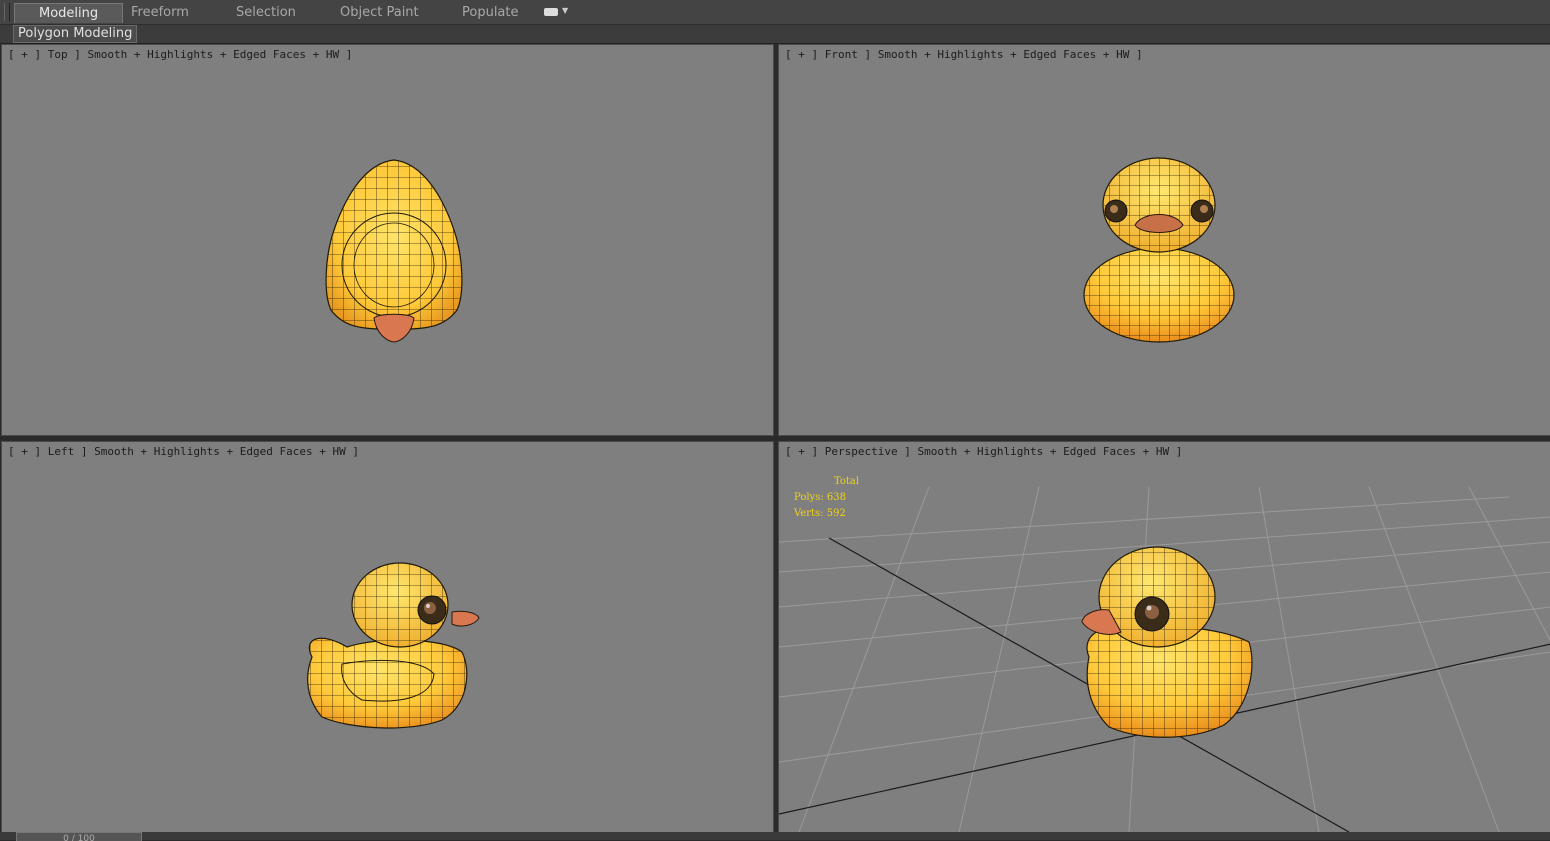 The image size is (1550, 841). What do you see at coordinates (75, 34) in the screenshot?
I see `polygon-modeling-panel-button: Polygon Modeling` at bounding box center [75, 34].